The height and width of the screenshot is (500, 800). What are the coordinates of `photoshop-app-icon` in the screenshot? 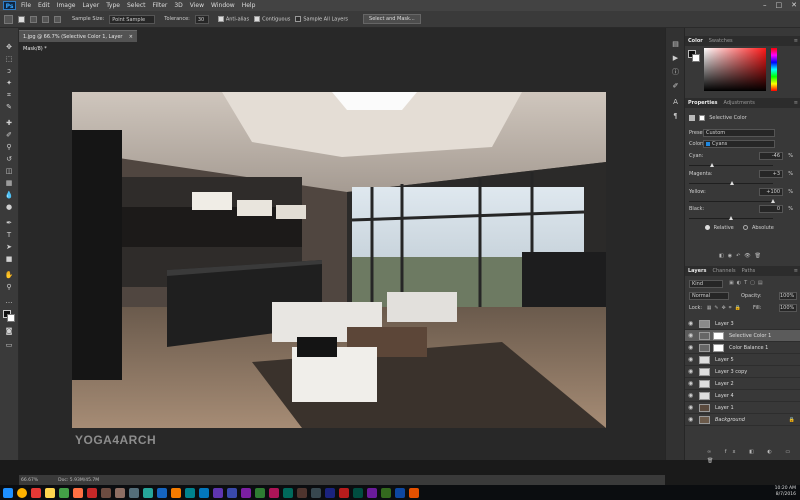 It's located at (204, 492).